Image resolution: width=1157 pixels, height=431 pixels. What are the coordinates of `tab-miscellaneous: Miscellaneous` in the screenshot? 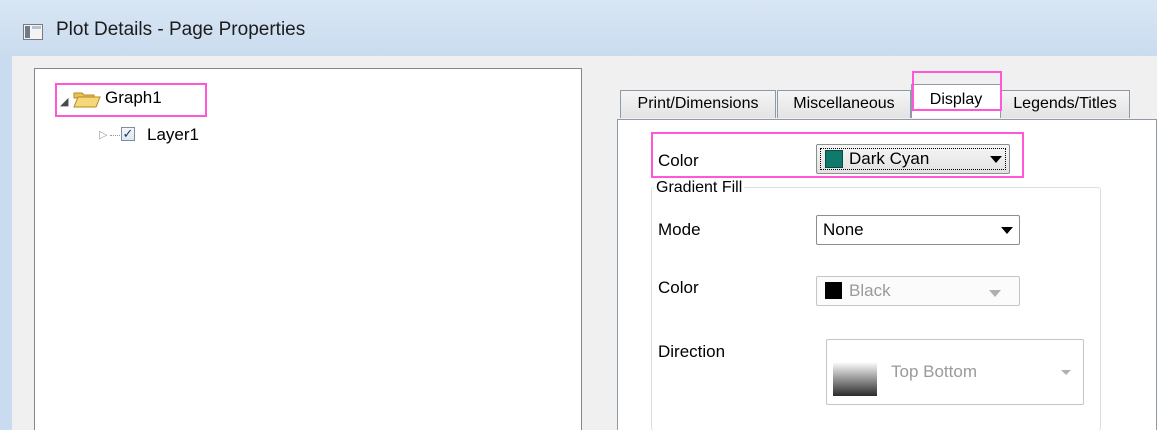 It's located at (844, 104).